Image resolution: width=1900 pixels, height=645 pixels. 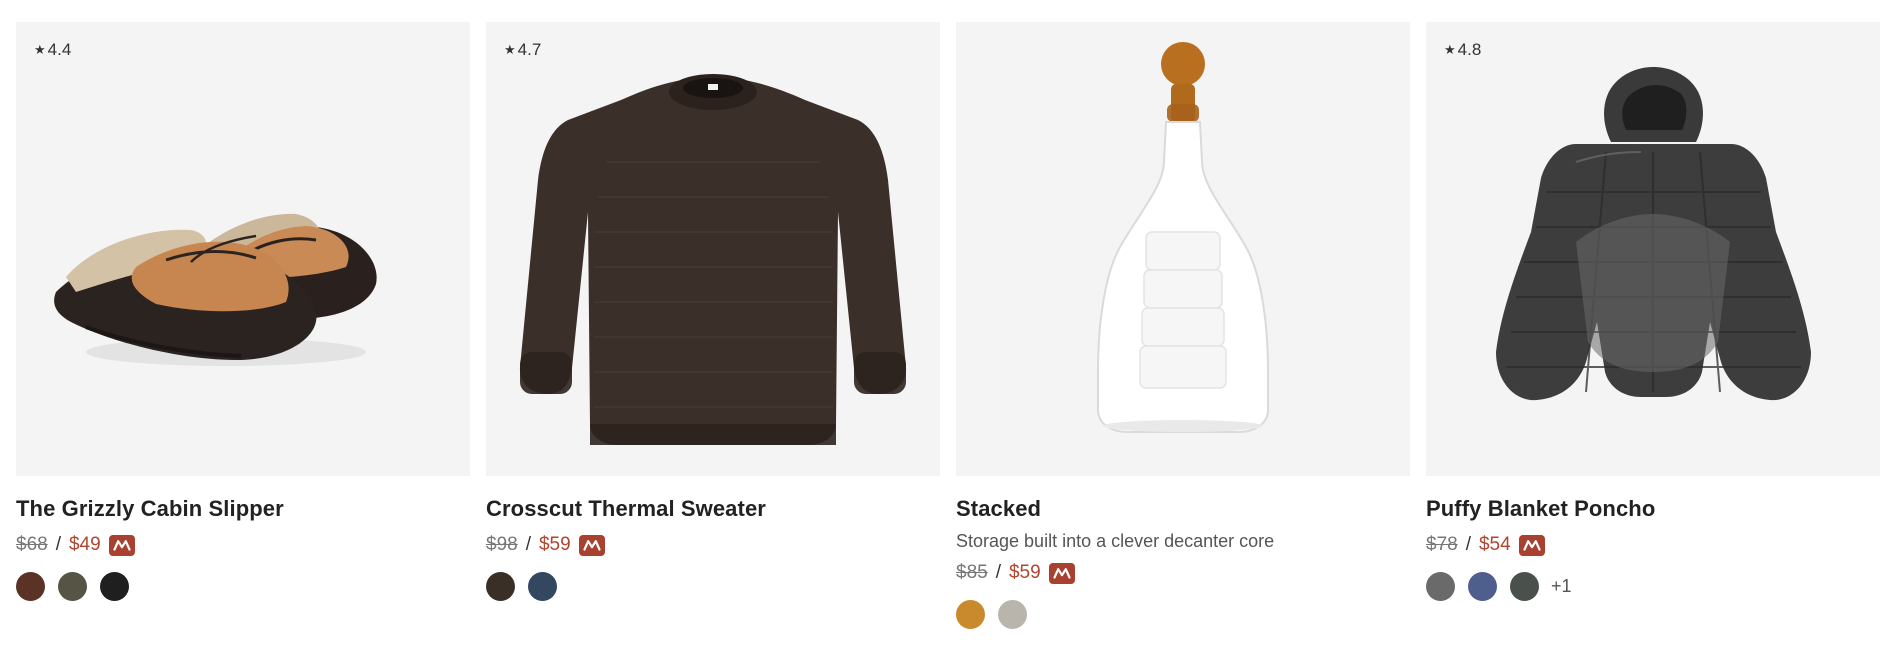 What do you see at coordinates (1653, 586) in the screenshot?
I see `color-swatches: +1` at bounding box center [1653, 586].